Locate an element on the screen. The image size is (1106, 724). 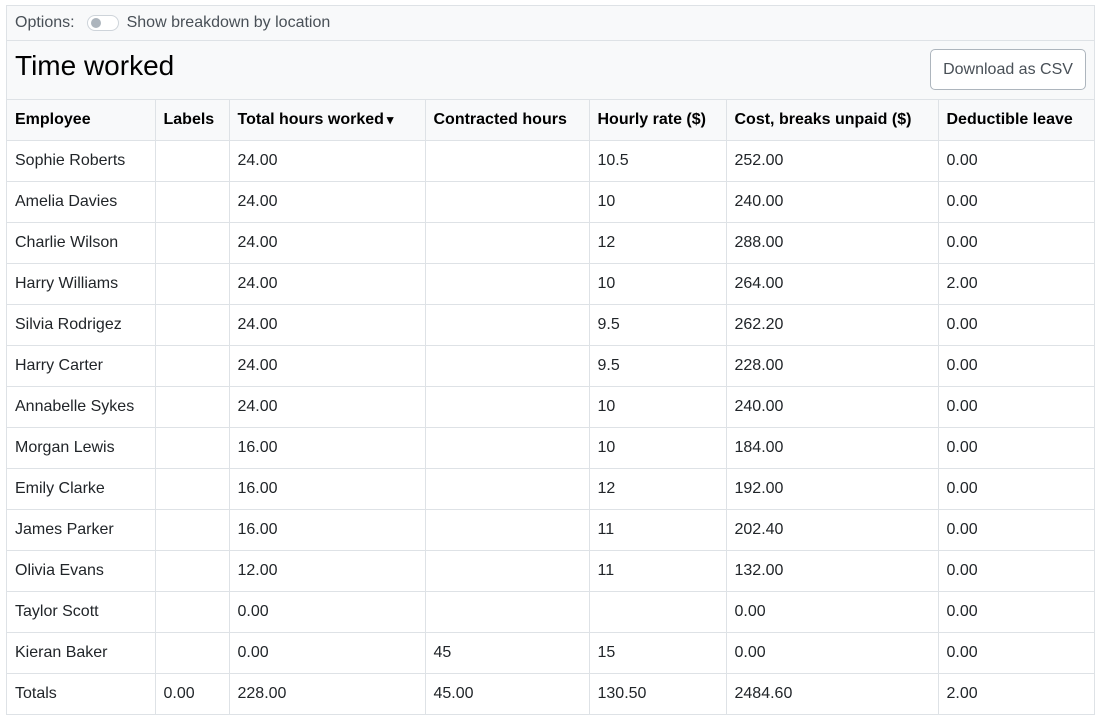
cell-employee: Silvia Rodrigez is located at coordinates (81, 325).